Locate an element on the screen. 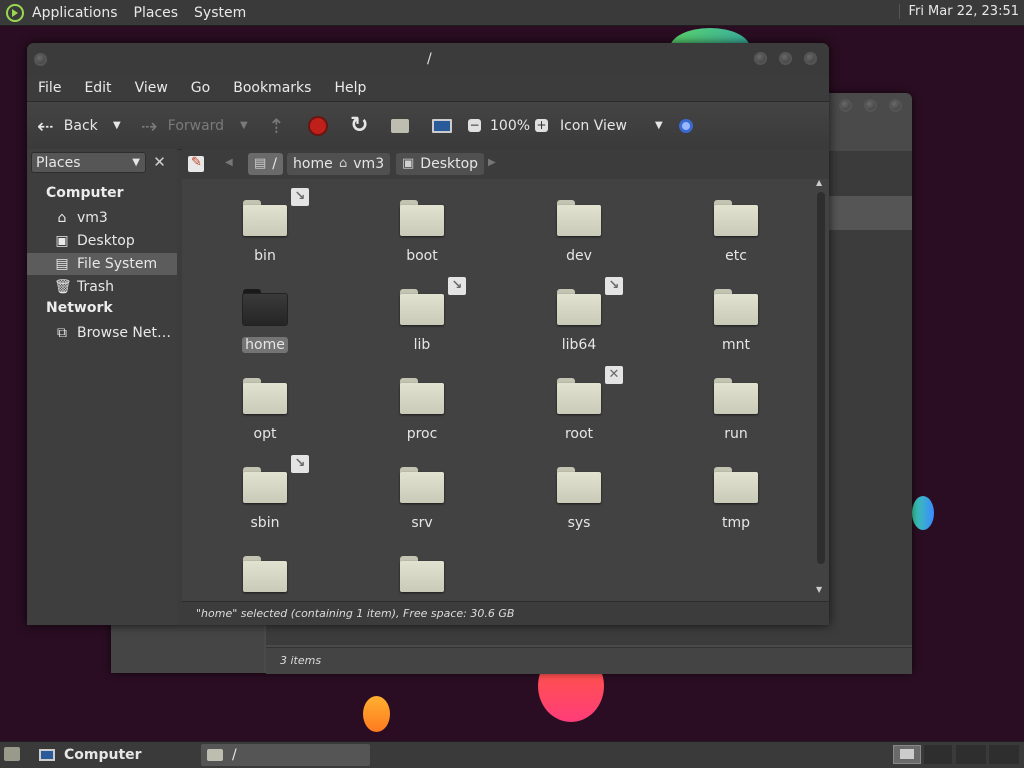 The height and width of the screenshot is (768, 1024). workspace-switcher is located at coordinates (907, 754).